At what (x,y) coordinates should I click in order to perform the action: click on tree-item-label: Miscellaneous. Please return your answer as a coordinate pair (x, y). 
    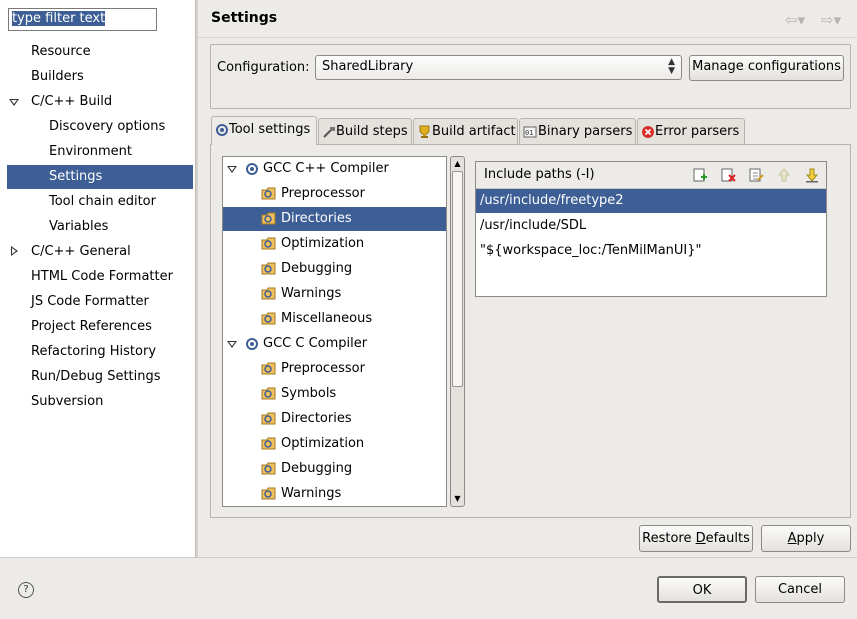
    Looking at the image, I should click on (327, 318).